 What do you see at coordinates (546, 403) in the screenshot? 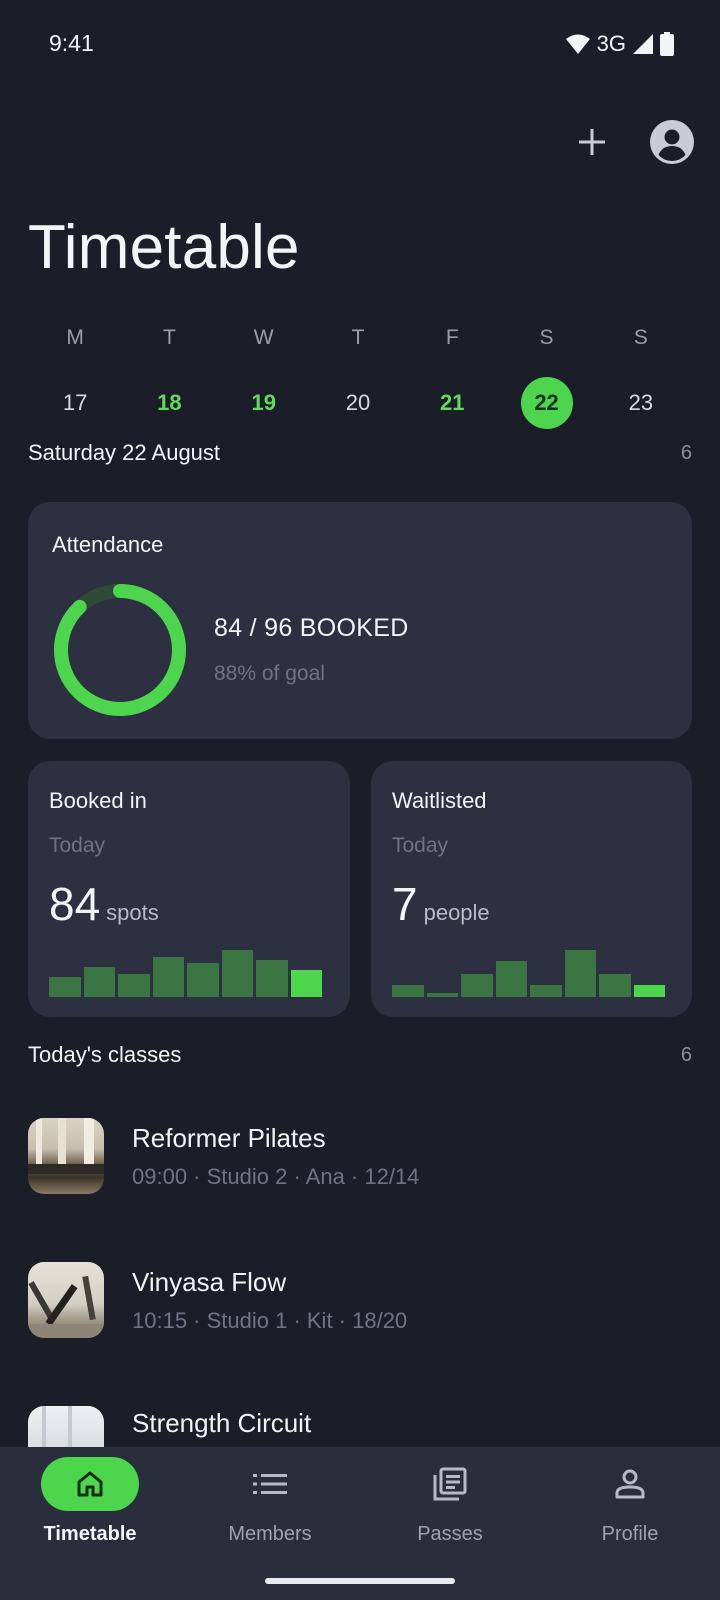
I see `day-number: 22` at bounding box center [546, 403].